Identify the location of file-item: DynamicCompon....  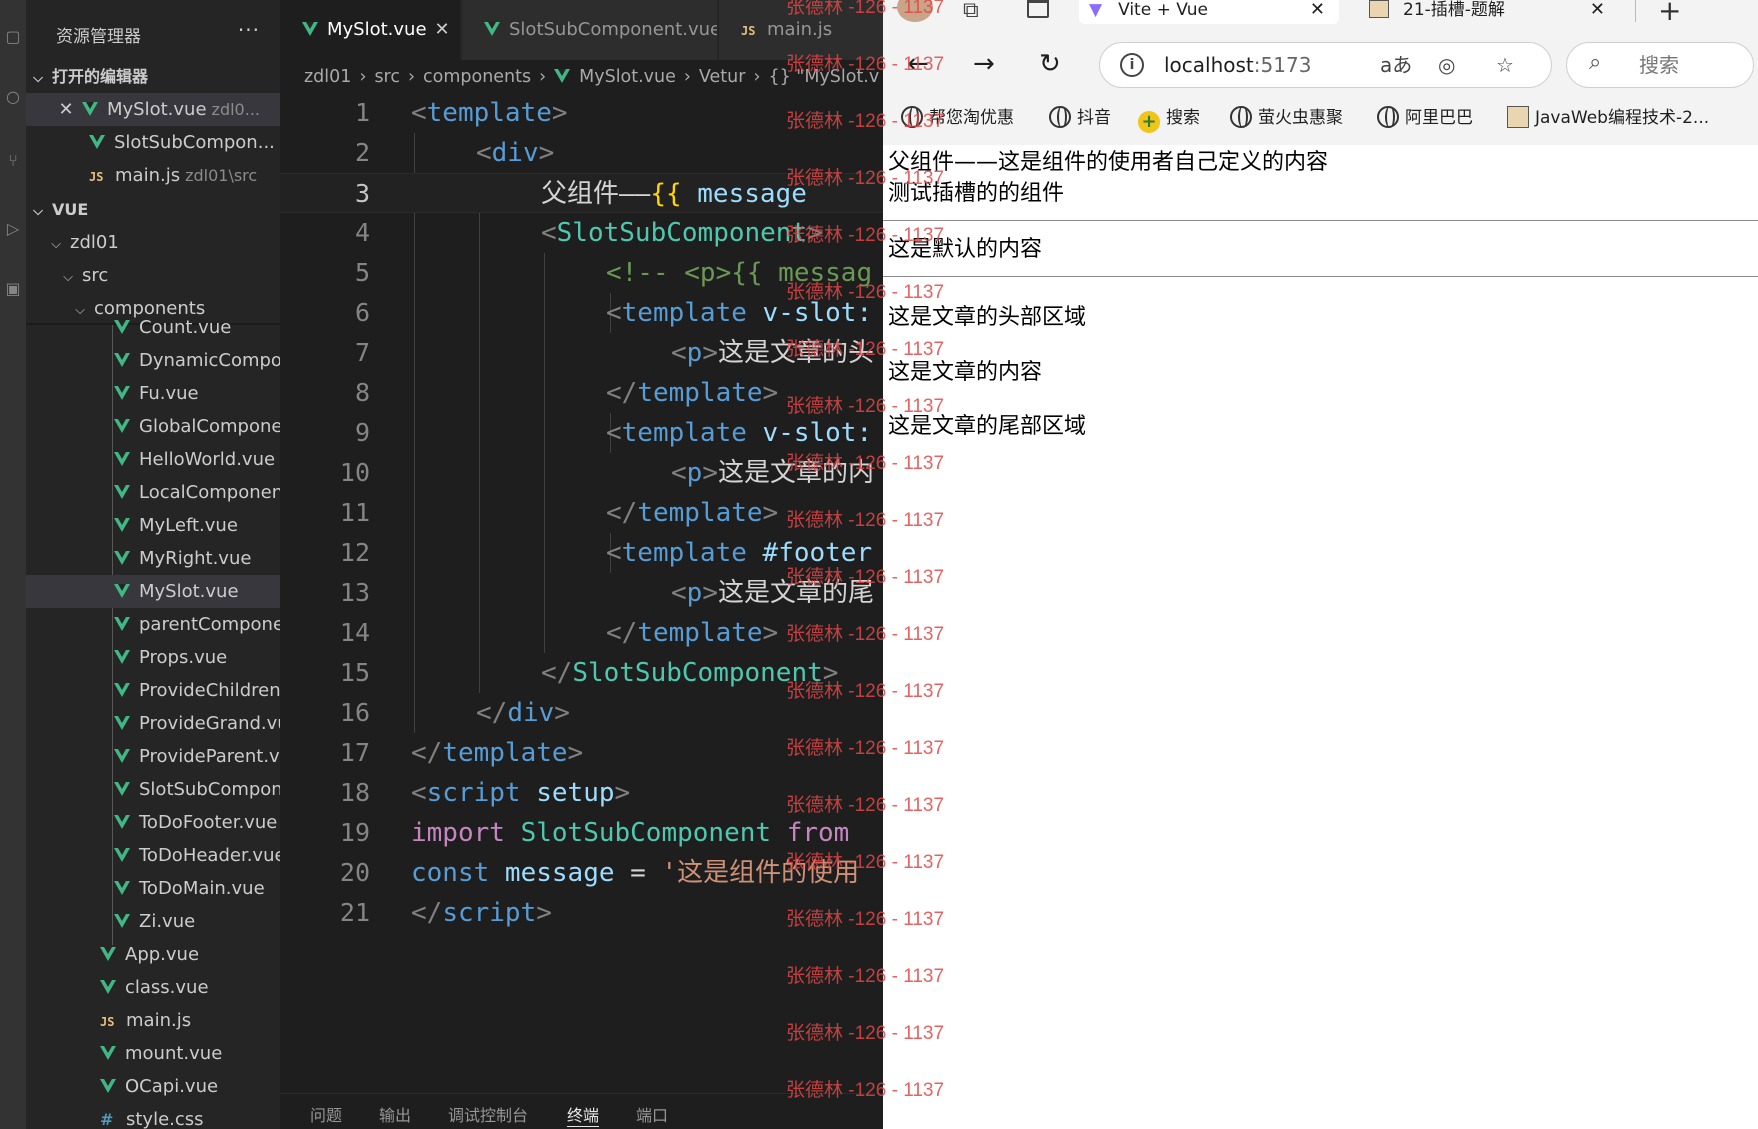
(153, 360).